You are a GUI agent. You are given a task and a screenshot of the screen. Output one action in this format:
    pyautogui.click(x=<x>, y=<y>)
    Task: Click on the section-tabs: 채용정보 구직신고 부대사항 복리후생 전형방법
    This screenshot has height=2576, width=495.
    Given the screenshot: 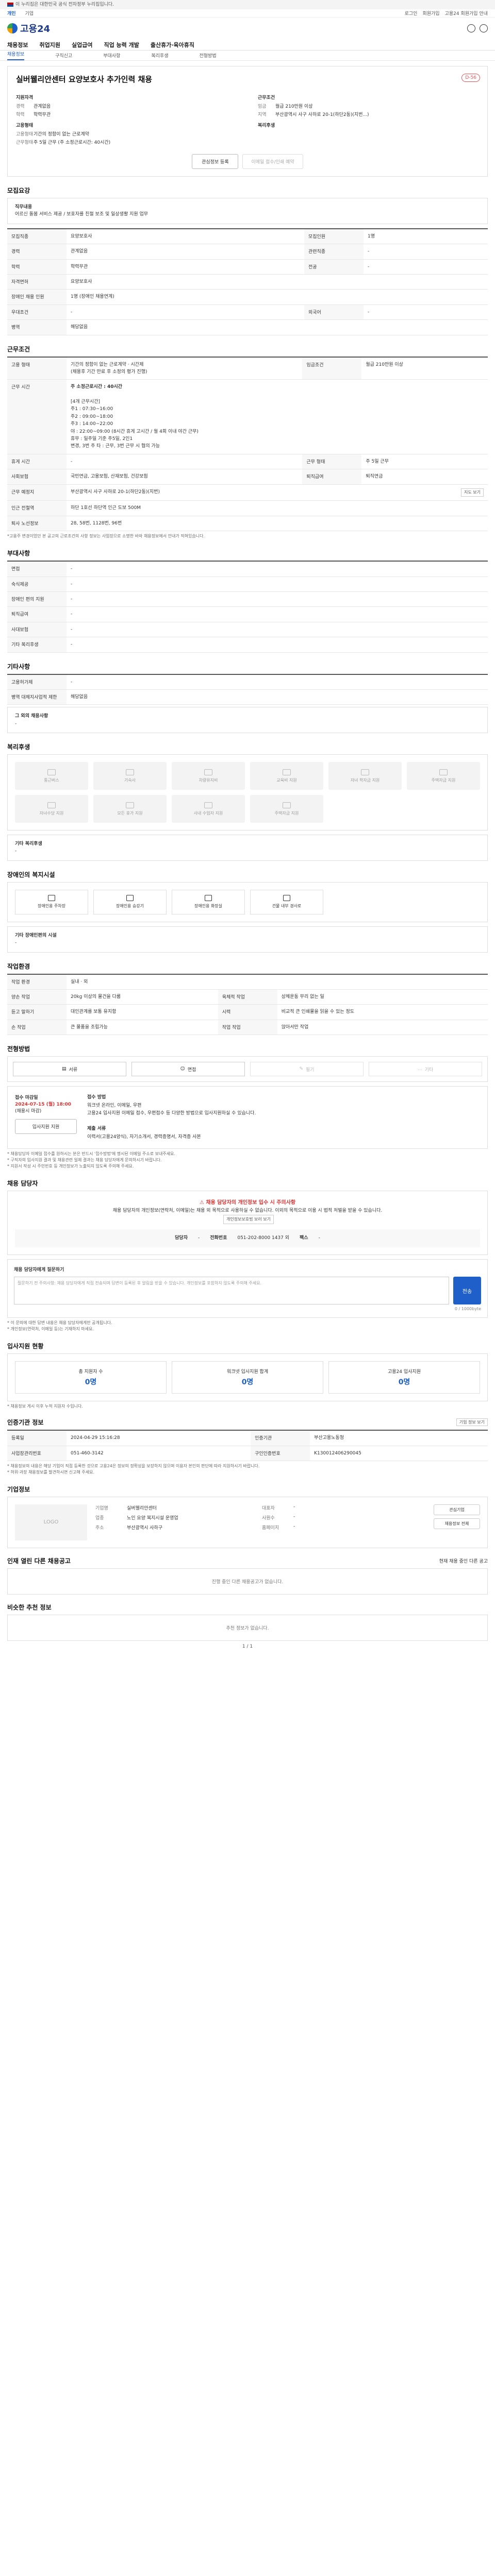 What is the action you would take?
    pyautogui.click(x=247, y=55)
    